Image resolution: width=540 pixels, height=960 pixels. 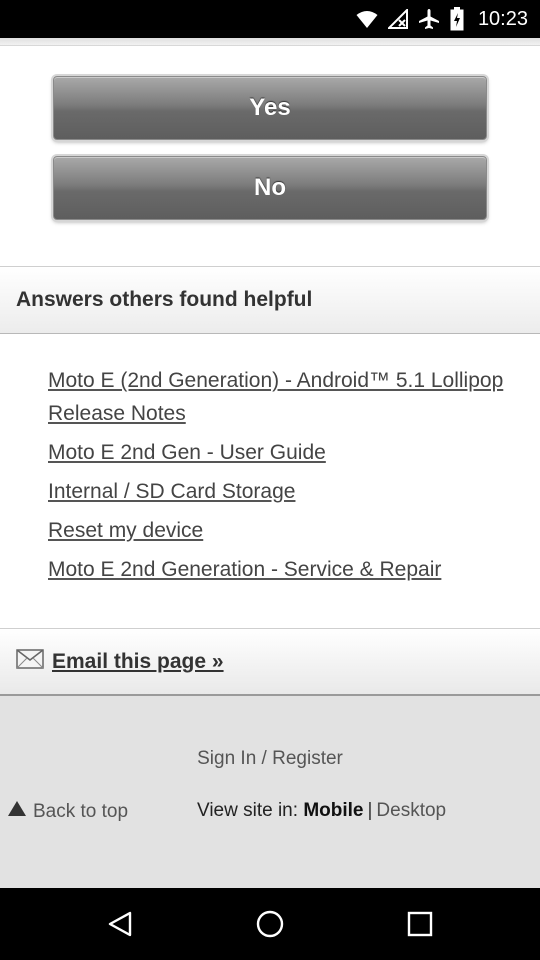 What do you see at coordinates (429, 19) in the screenshot?
I see `airplane-icon` at bounding box center [429, 19].